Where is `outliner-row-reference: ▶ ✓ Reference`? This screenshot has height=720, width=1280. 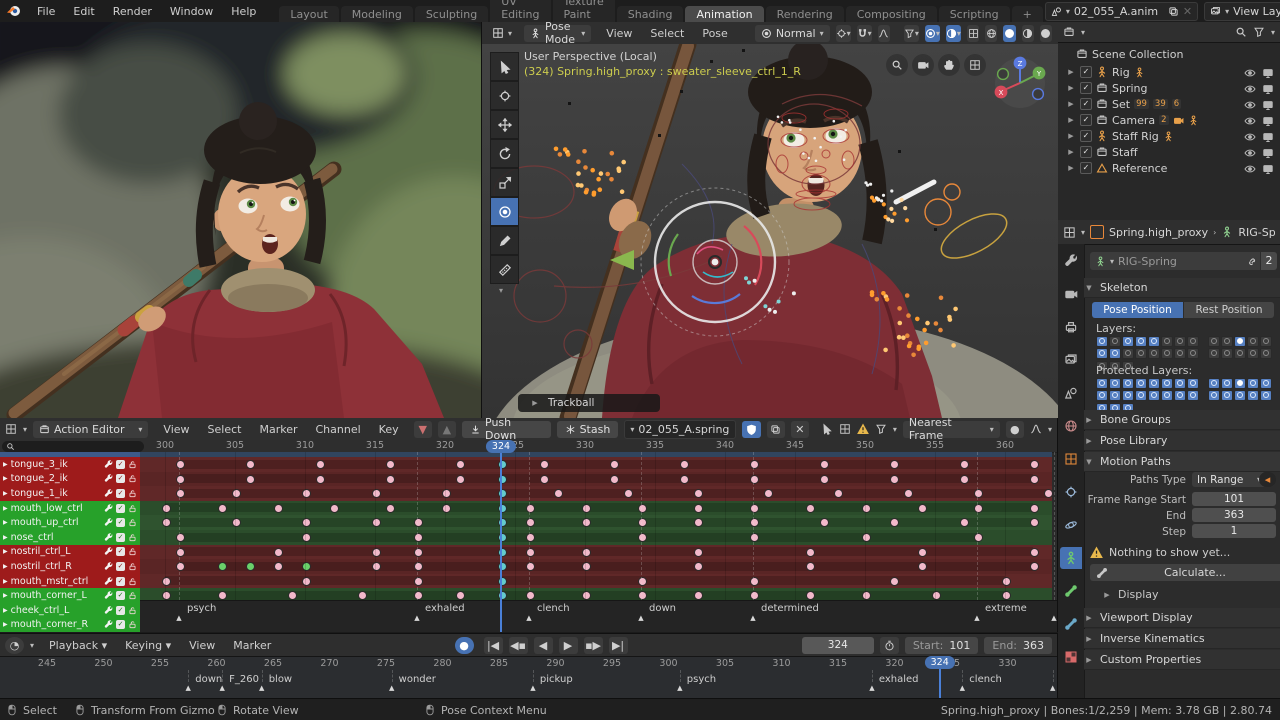
outliner-row-reference: ▶ ✓ Reference is located at coordinates (1169, 168).